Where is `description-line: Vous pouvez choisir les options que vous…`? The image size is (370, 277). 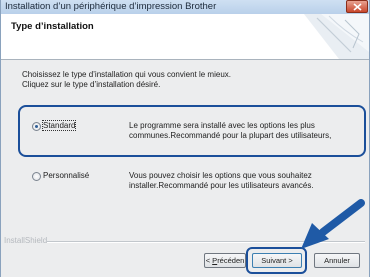 description-line: Vous pouvez choisir les options que vous… is located at coordinates (220, 175).